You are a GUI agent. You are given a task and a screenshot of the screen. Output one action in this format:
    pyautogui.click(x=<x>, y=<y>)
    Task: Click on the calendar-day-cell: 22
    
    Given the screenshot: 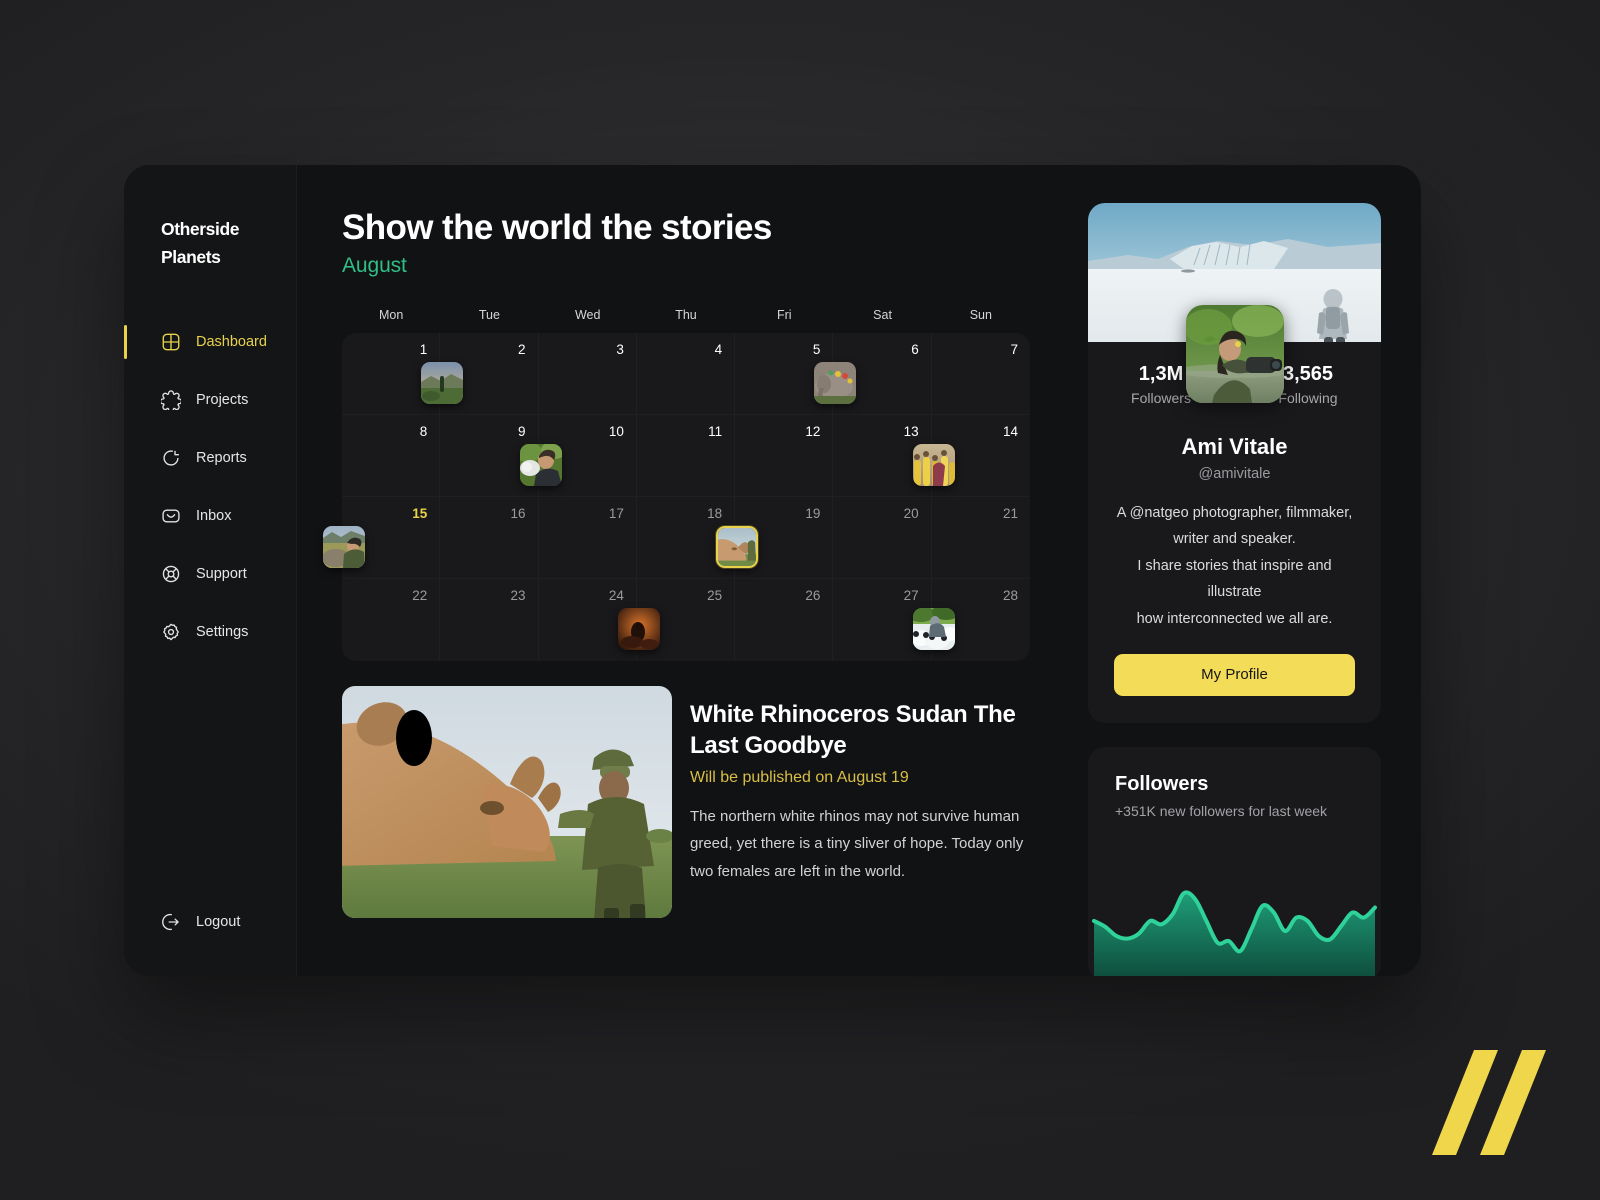 What is the action you would take?
    pyautogui.click(x=391, y=620)
    